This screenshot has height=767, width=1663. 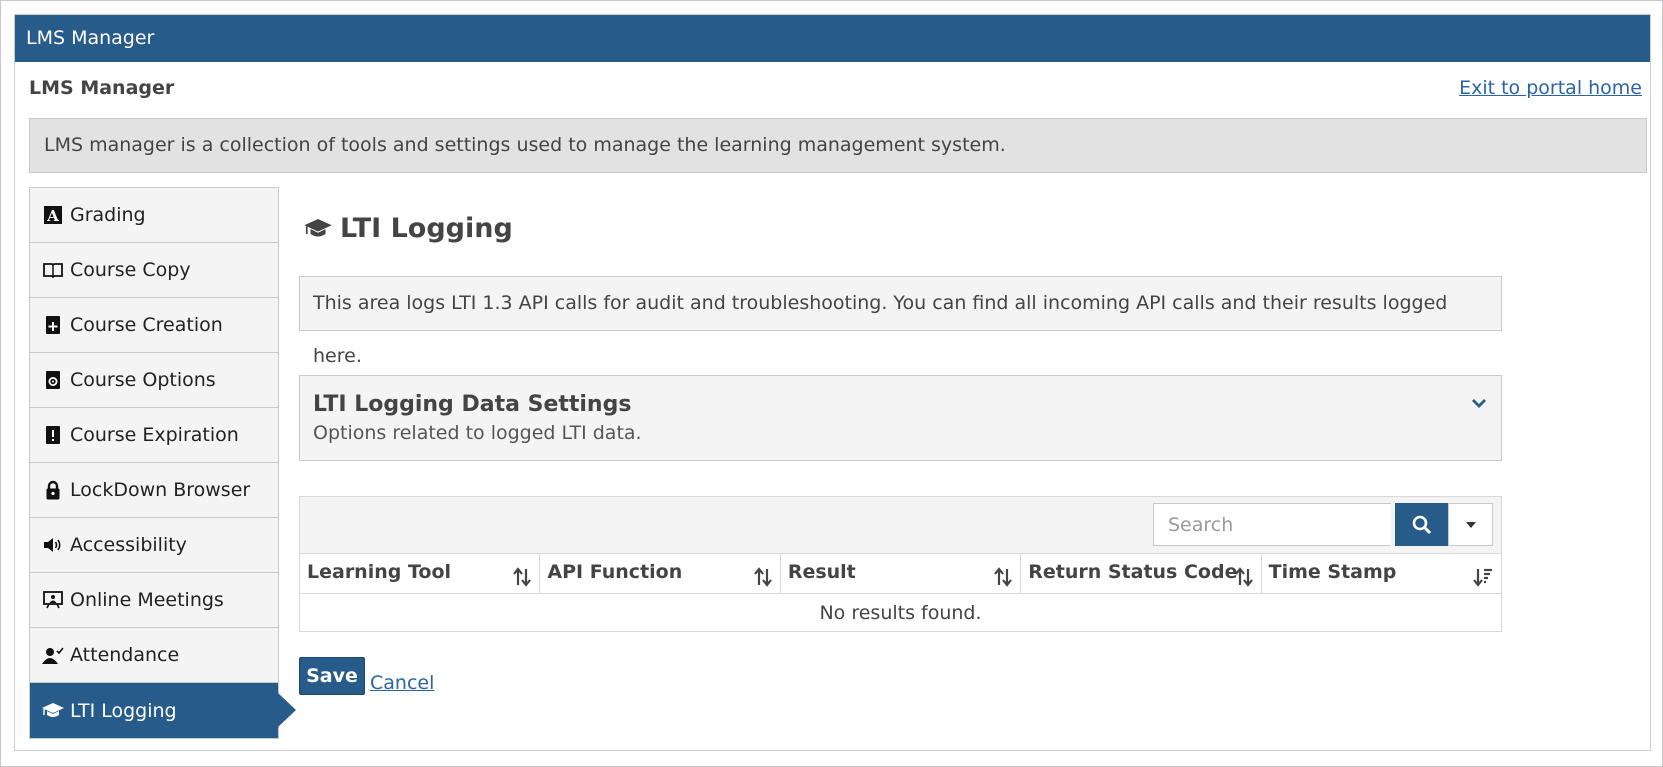 I want to click on sidebar-item-lti-logging: LTI Logging, so click(x=163, y=710).